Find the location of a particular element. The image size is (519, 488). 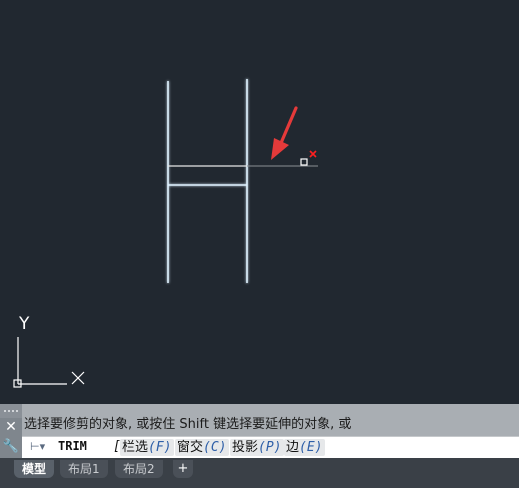

option-project: 投影(P) is located at coordinates (257, 447).